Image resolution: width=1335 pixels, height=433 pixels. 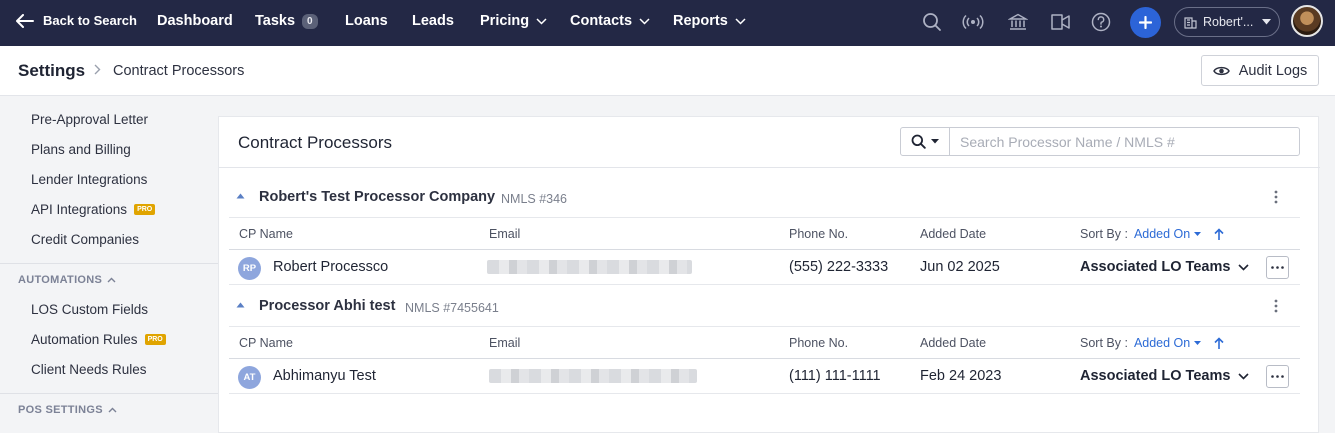 I want to click on nav-contacts: Contacts, so click(x=610, y=21).